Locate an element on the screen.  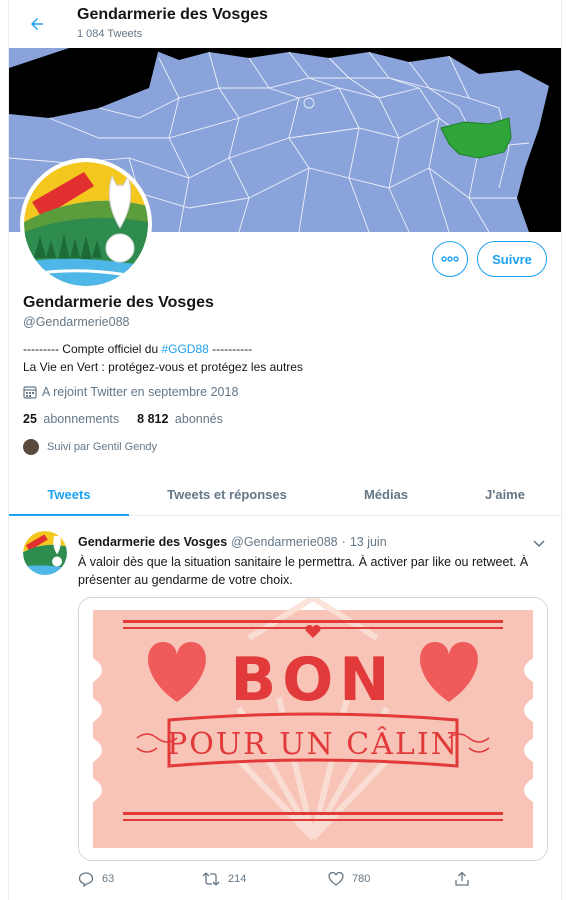
tweet-author-handle: @Gendarmerie088 is located at coordinates (284, 542).